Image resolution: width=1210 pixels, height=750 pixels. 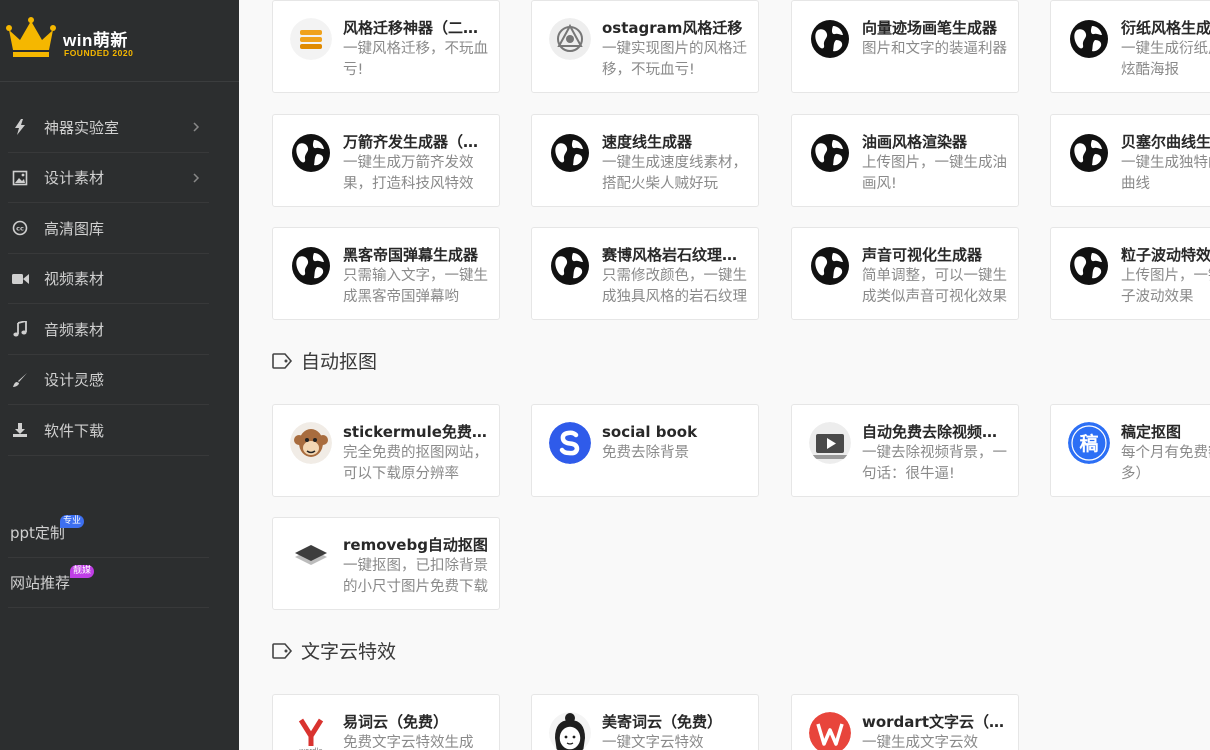 What do you see at coordinates (1151, 432) in the screenshot?
I see `card-title: 稿定抠图` at bounding box center [1151, 432].